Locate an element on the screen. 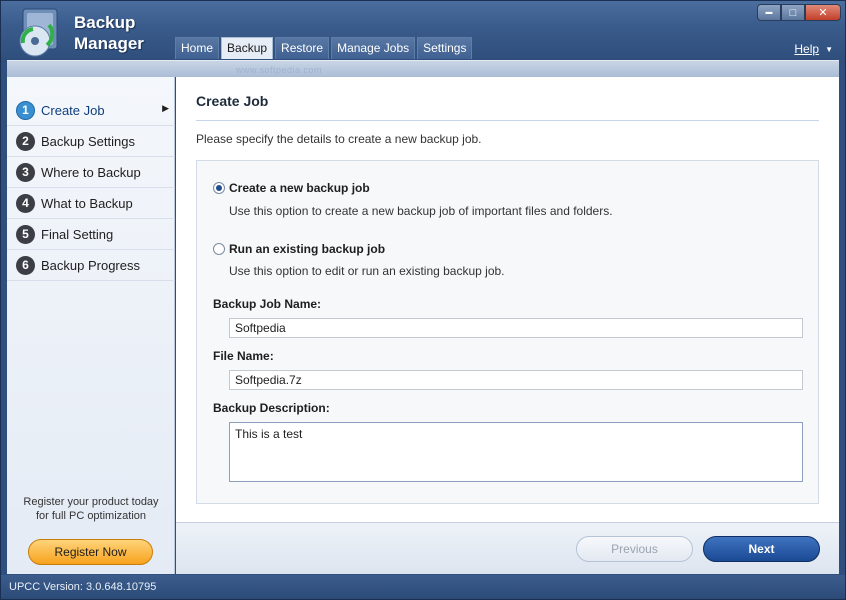 This screenshot has height=600, width=846. sidebar-item-where-to-backup: 3 Where to Backup is located at coordinates (91, 172).